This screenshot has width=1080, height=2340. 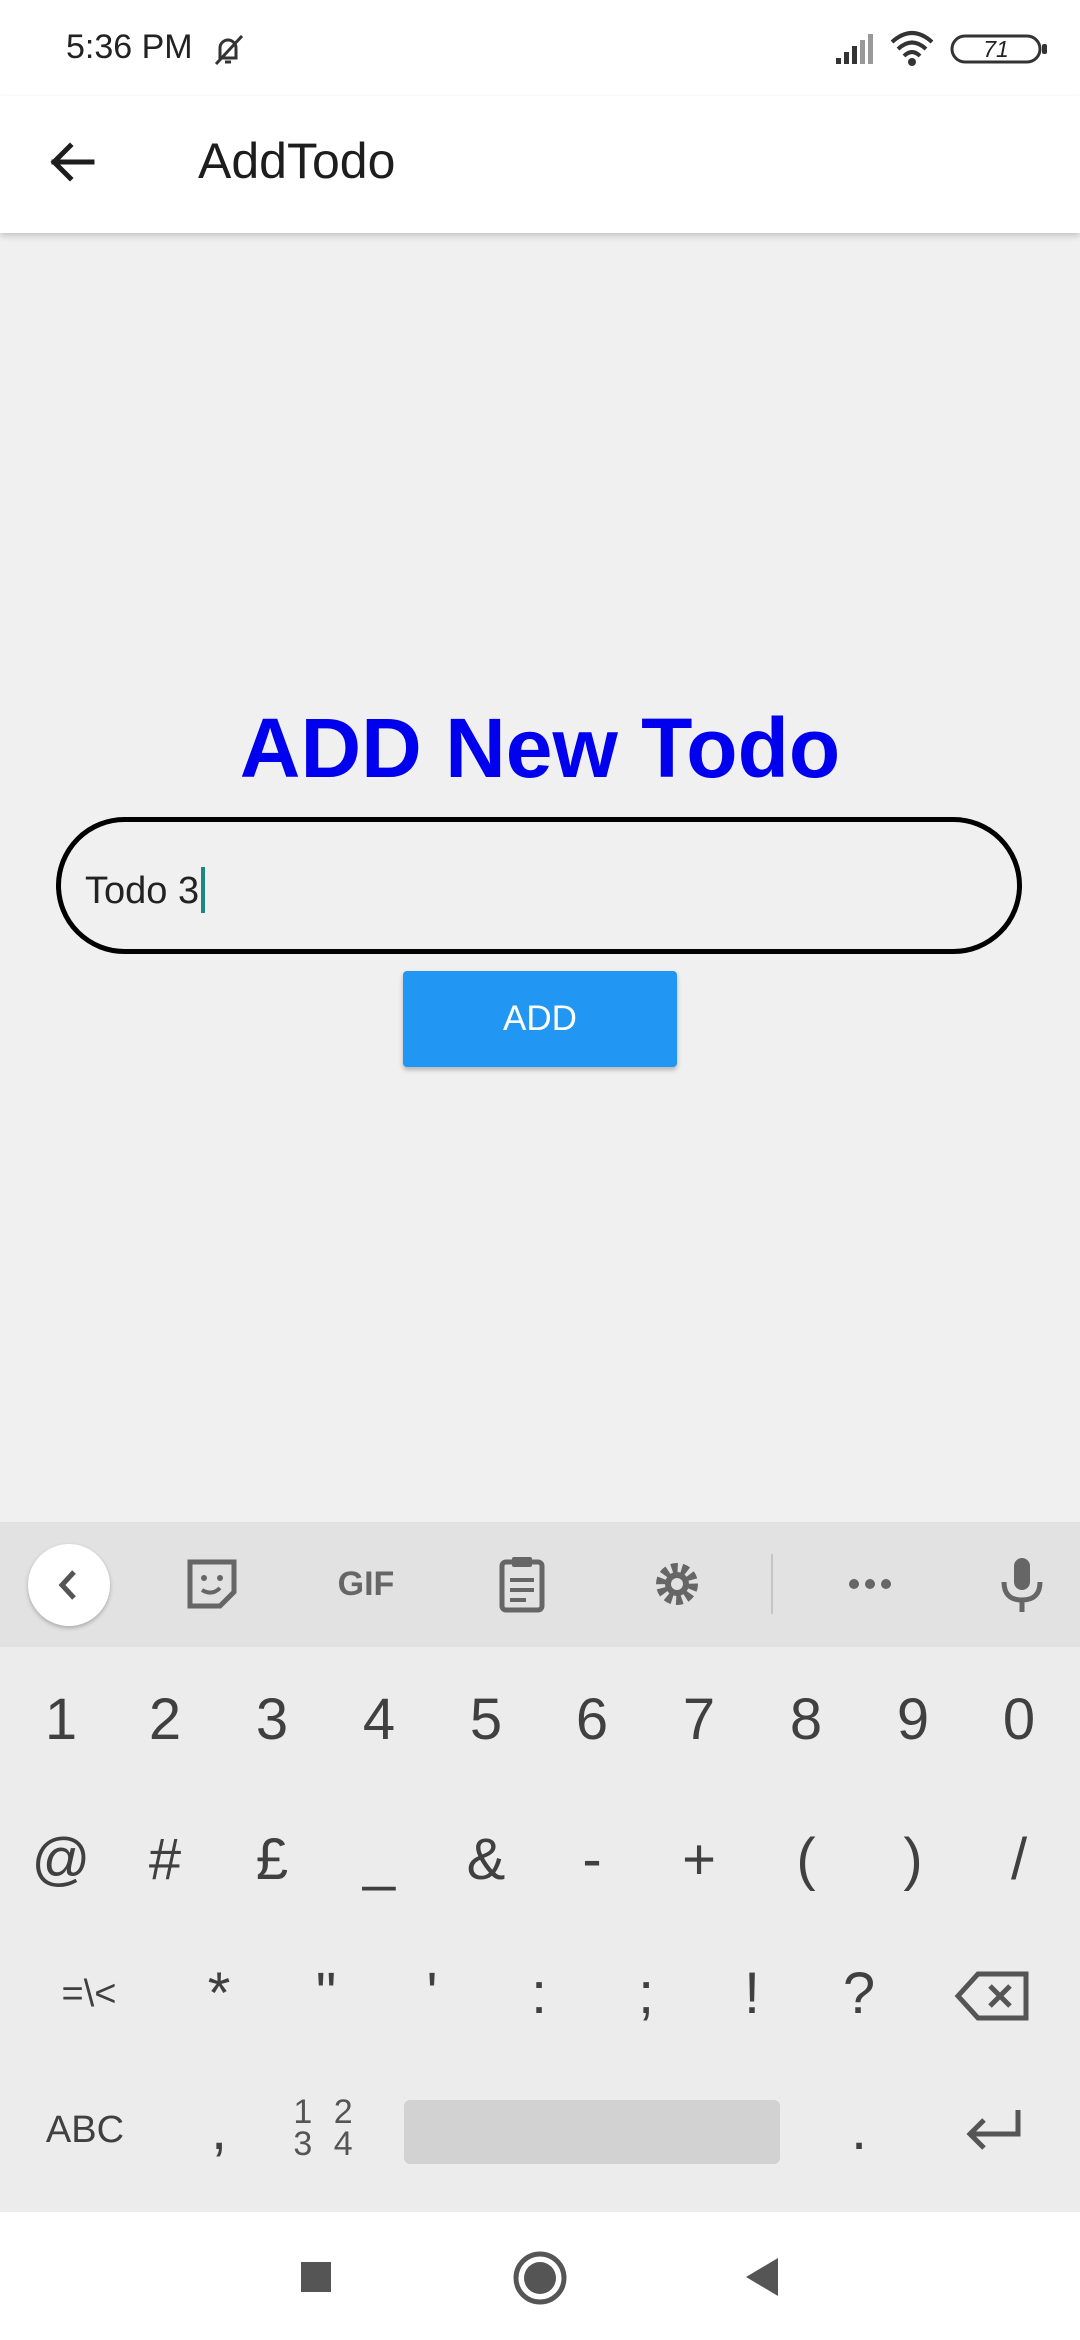 I want to click on gear-icon, so click(x=677, y=1584).